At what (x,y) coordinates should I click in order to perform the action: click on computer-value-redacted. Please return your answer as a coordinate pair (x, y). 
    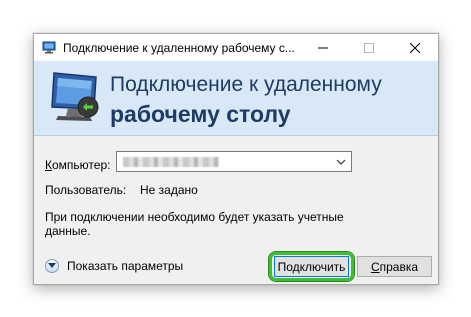
    Looking at the image, I should click on (171, 162).